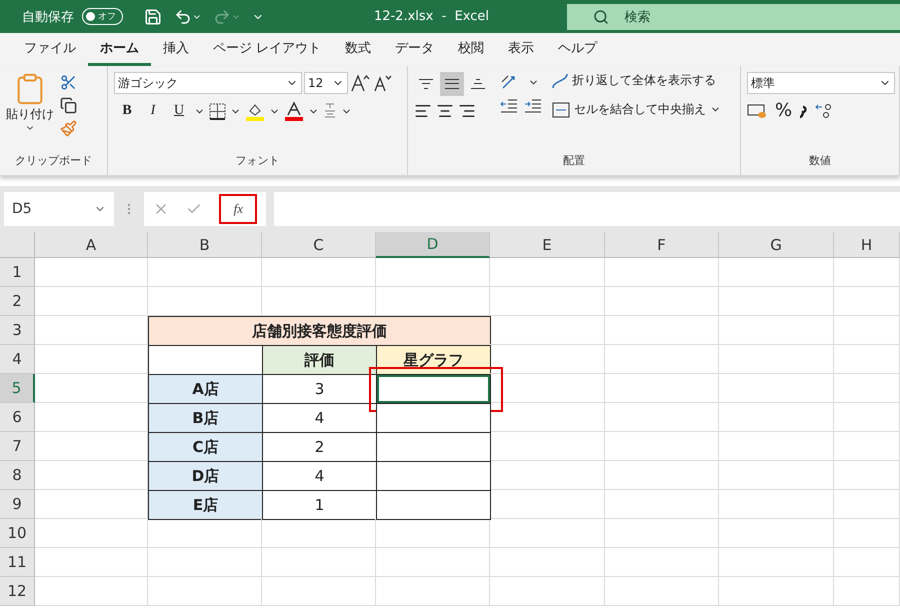 The image size is (900, 615). I want to click on increase-indent-icon, so click(533, 106).